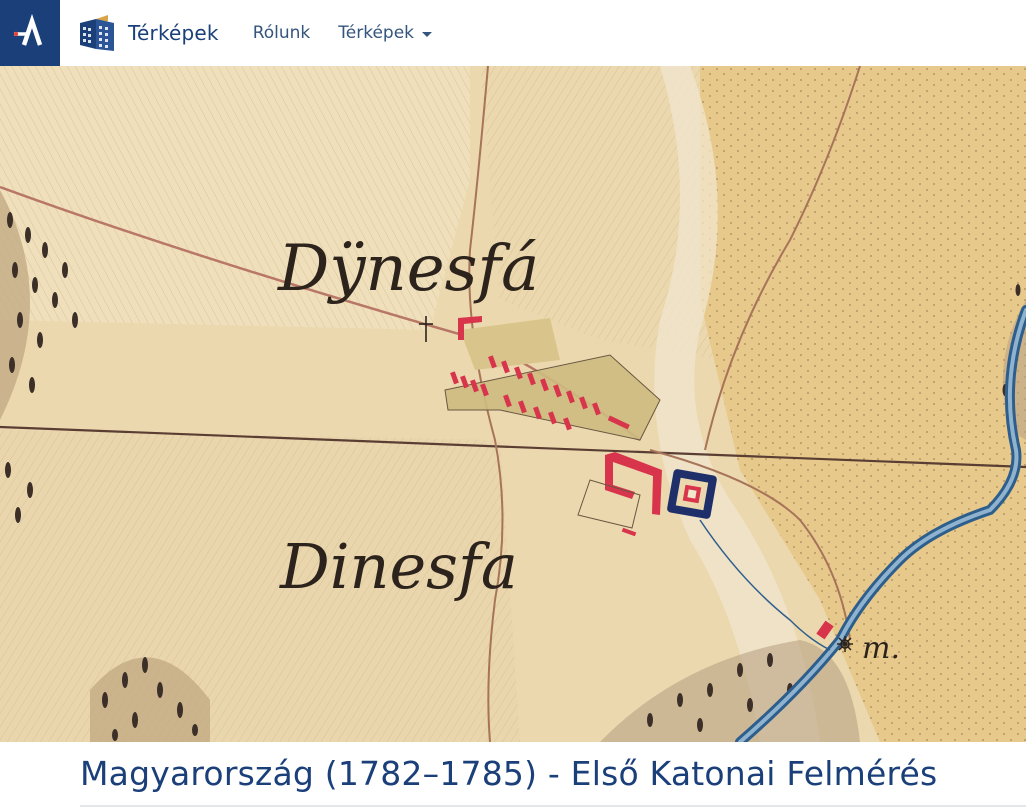  I want to click on arcanum-logo, so click(30, 33).